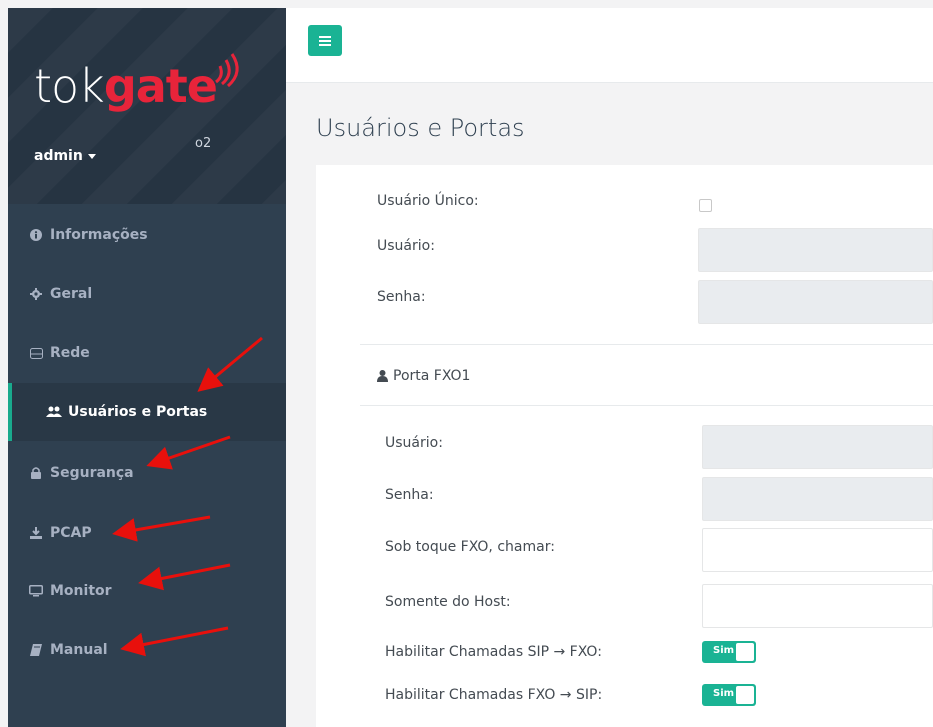 The image size is (933, 727). What do you see at coordinates (92, 473) in the screenshot?
I see `sidebar-item-label: Segurança` at bounding box center [92, 473].